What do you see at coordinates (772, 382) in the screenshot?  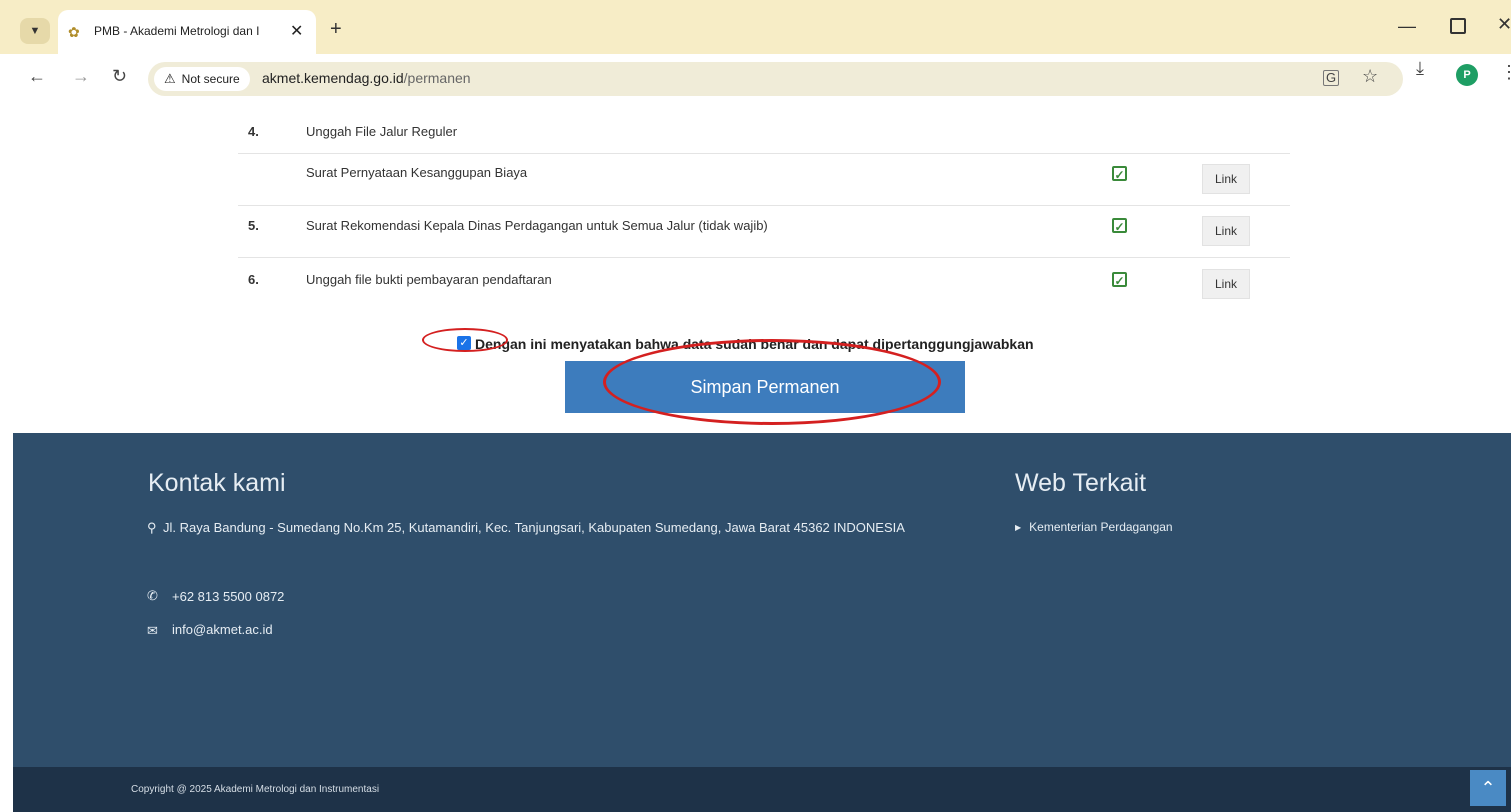 I see `annotation-ellipse-button` at bounding box center [772, 382].